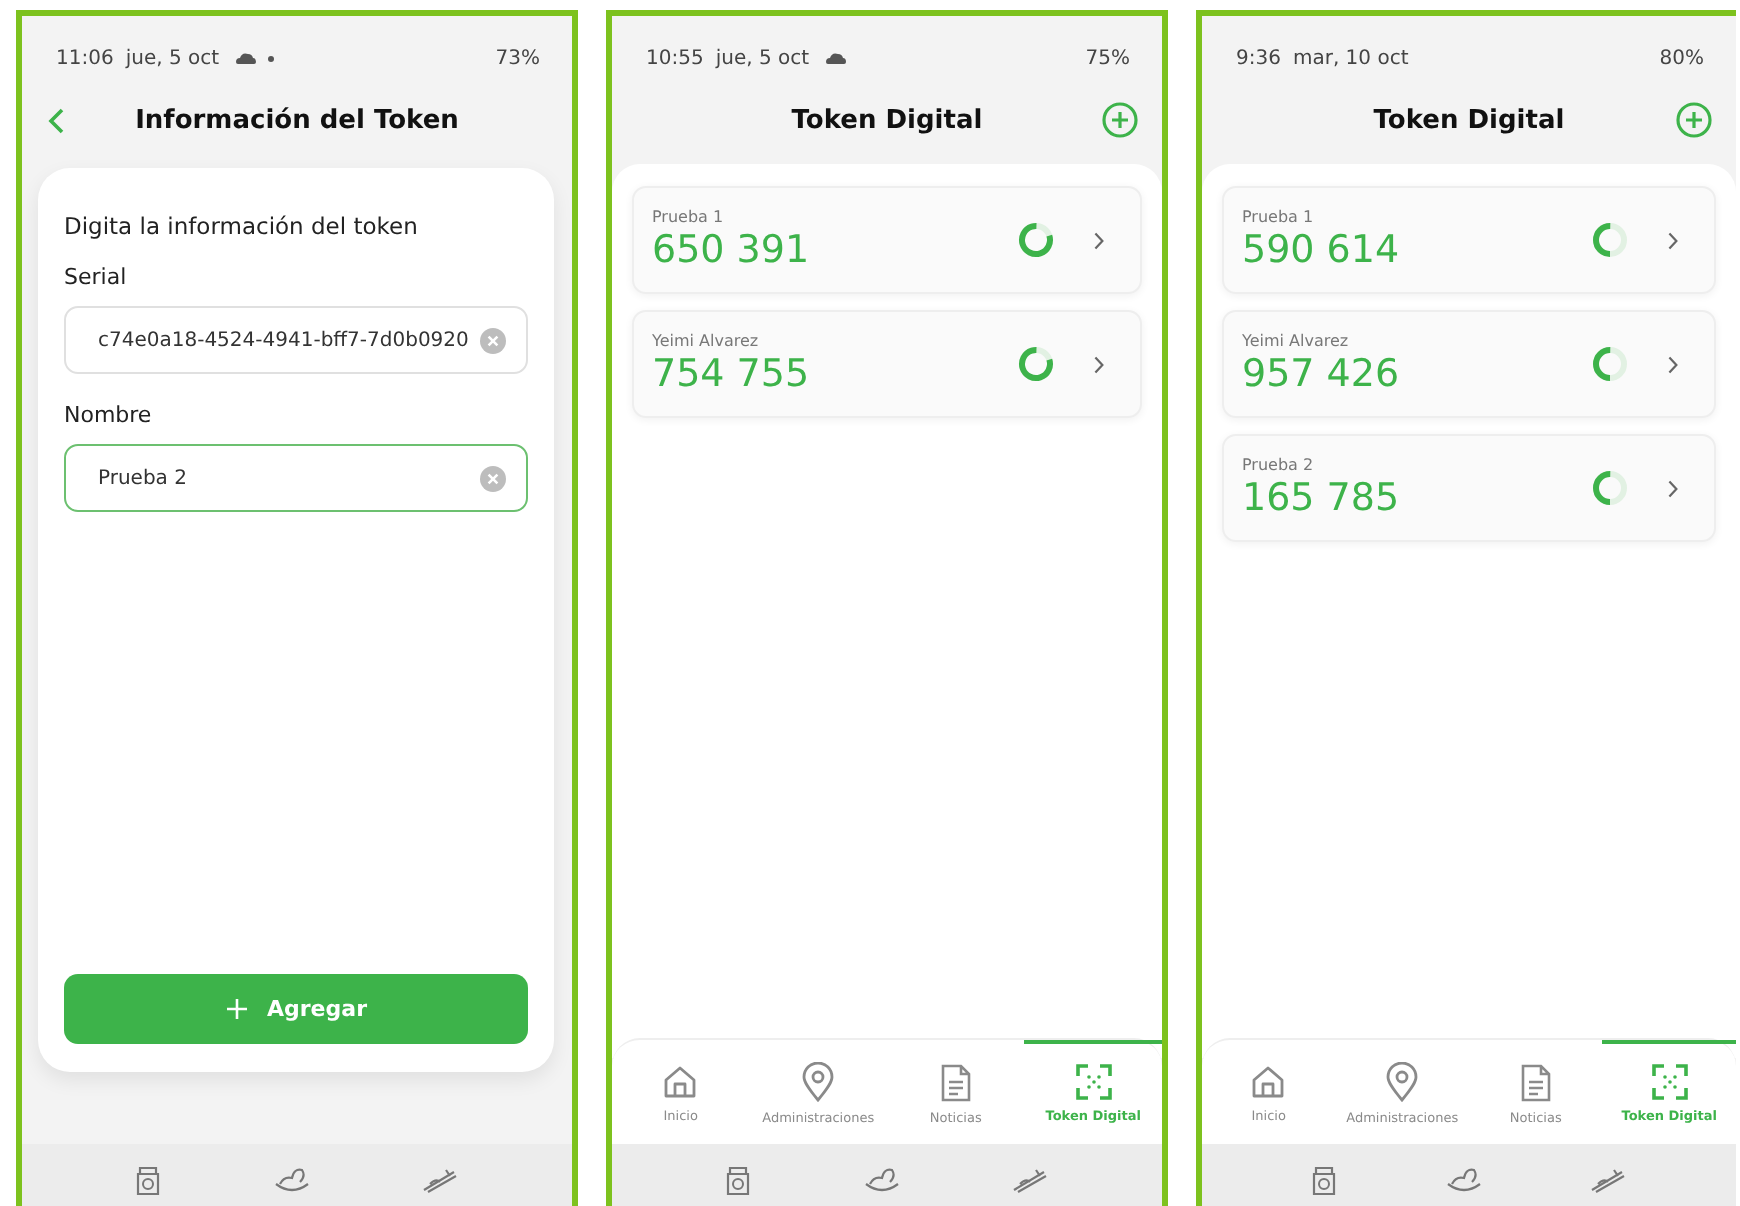  What do you see at coordinates (1279, 465) in the screenshot?
I see `token-name: Prueba 2` at bounding box center [1279, 465].